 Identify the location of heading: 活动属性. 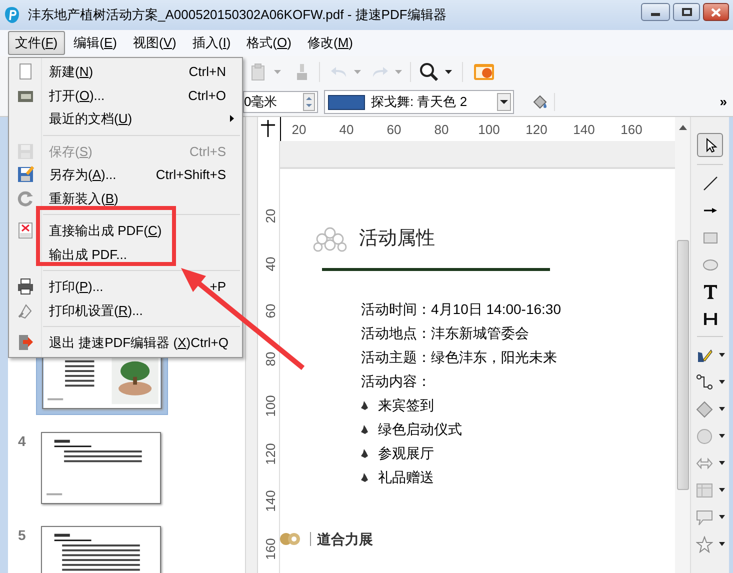
(397, 239).